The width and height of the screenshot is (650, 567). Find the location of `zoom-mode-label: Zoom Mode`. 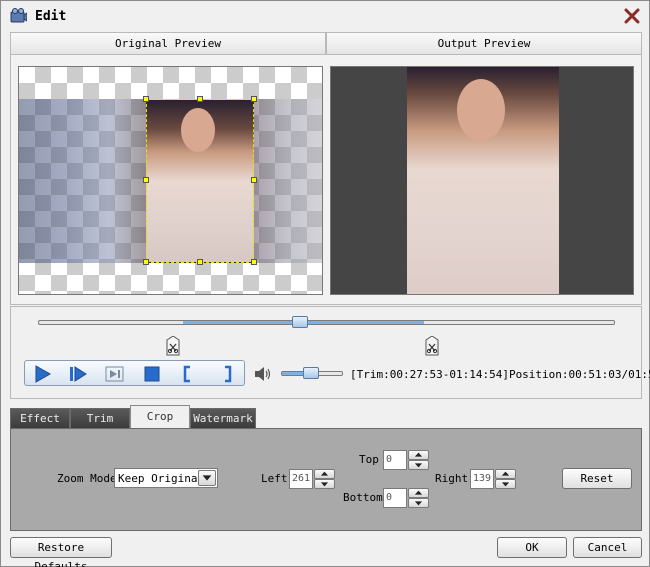

zoom-mode-label: Zoom Mode is located at coordinates (87, 478).